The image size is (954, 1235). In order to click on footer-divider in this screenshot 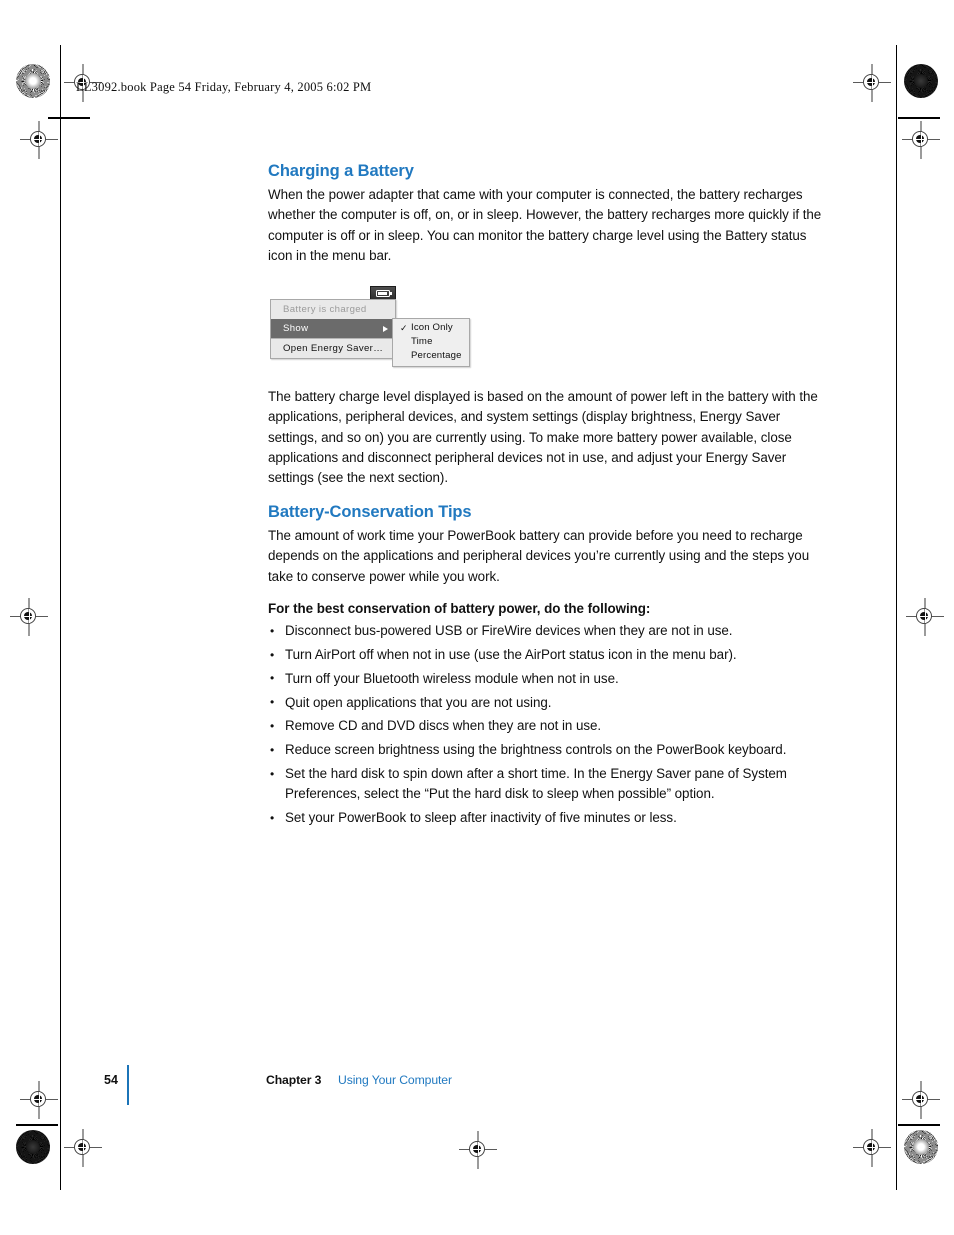, I will do `click(128, 1085)`.